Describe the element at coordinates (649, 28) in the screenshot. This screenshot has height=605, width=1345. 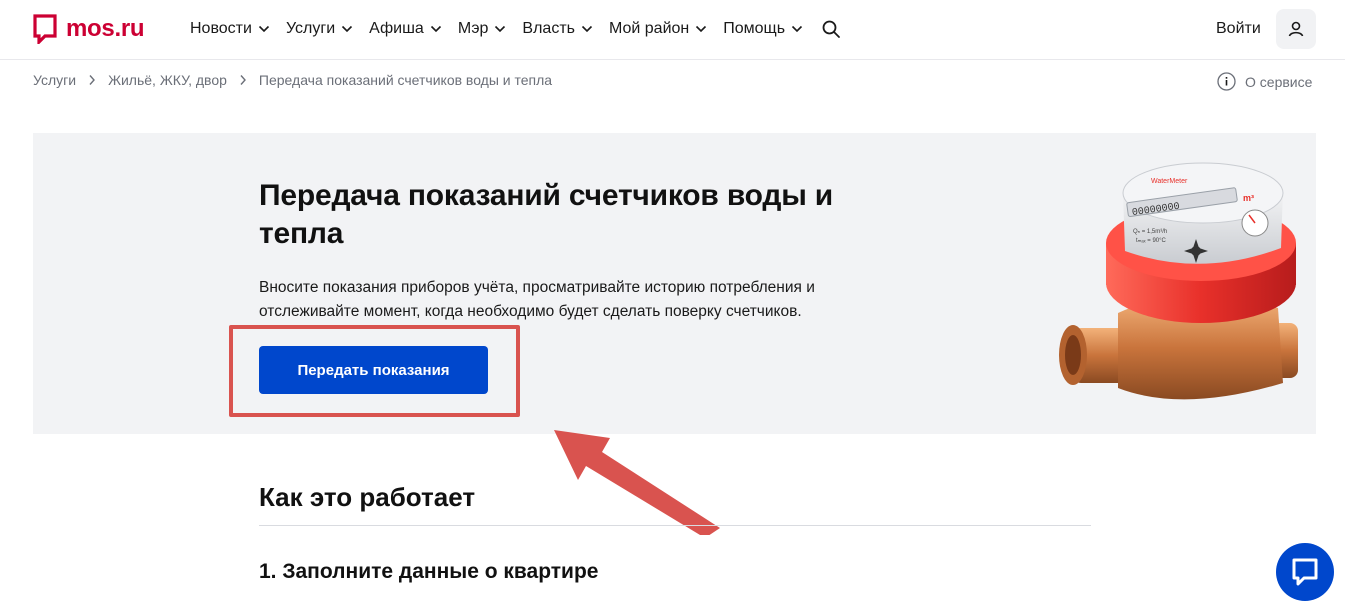
I see `nav-item-label: Мой район` at that location.